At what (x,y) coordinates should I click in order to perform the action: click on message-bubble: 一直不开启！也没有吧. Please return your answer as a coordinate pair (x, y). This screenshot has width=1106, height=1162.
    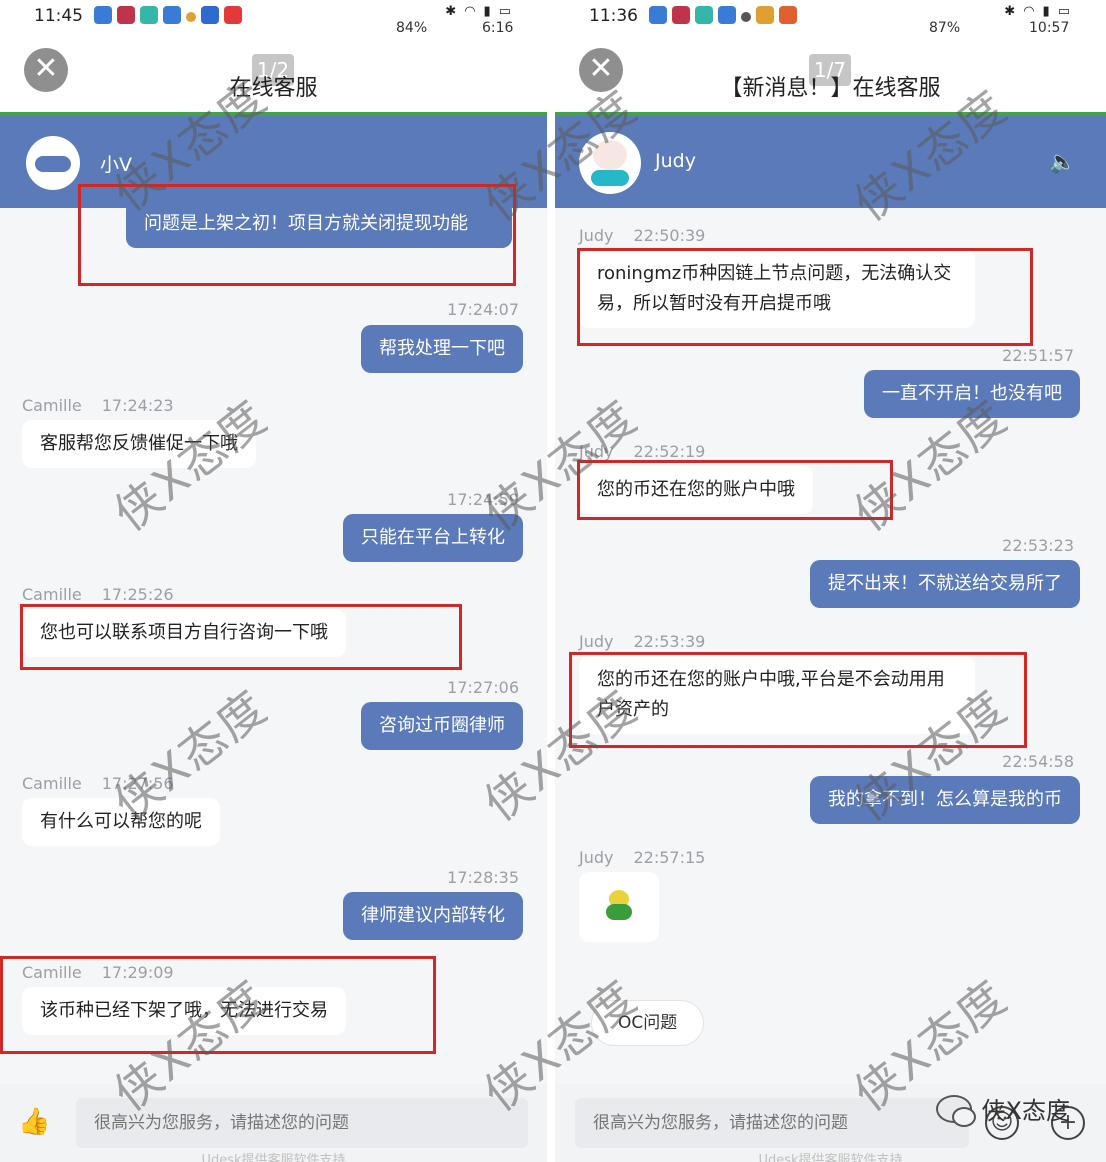
    Looking at the image, I should click on (972, 394).